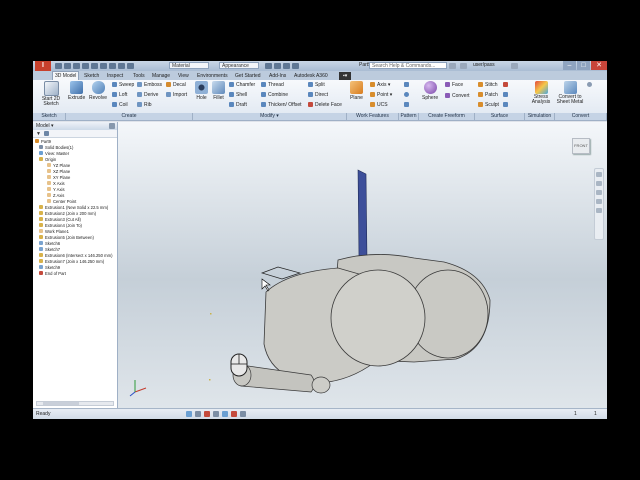 This screenshot has width=640, height=480. I want to click on signed-in-user: user/pass, so click(484, 65).